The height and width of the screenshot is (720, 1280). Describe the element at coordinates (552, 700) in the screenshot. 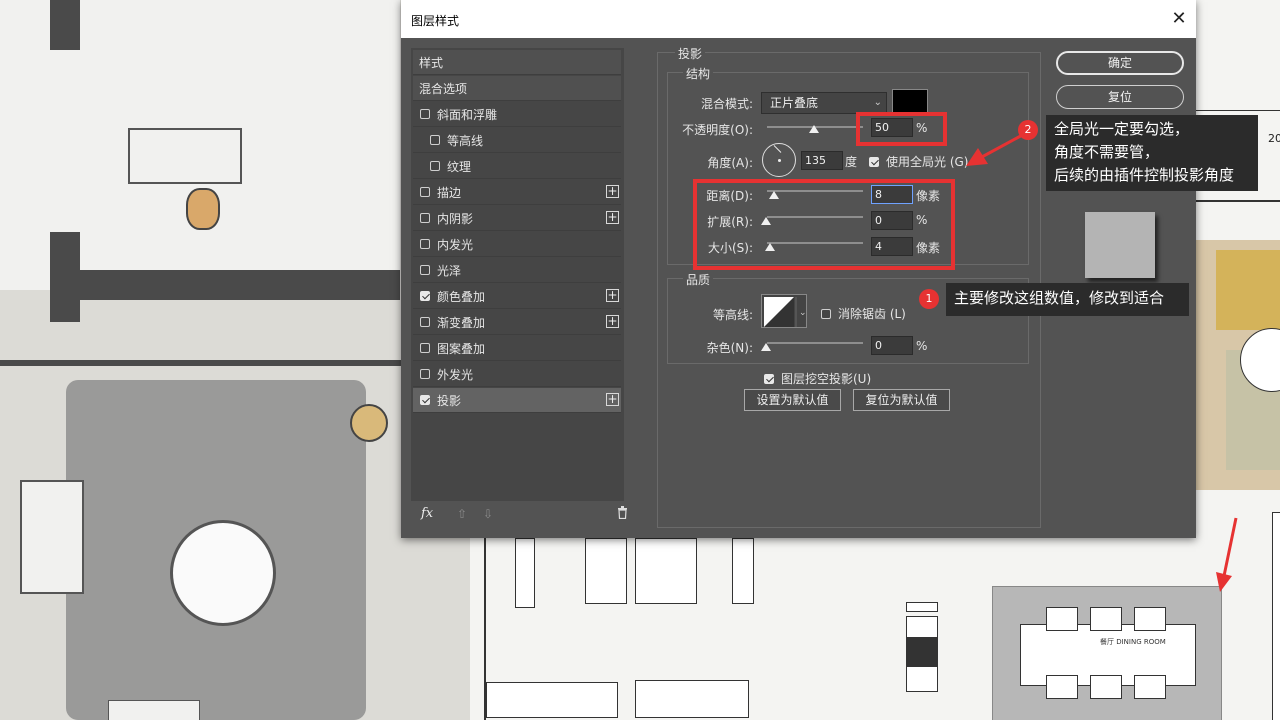

I see `plan-wardrobe` at that location.